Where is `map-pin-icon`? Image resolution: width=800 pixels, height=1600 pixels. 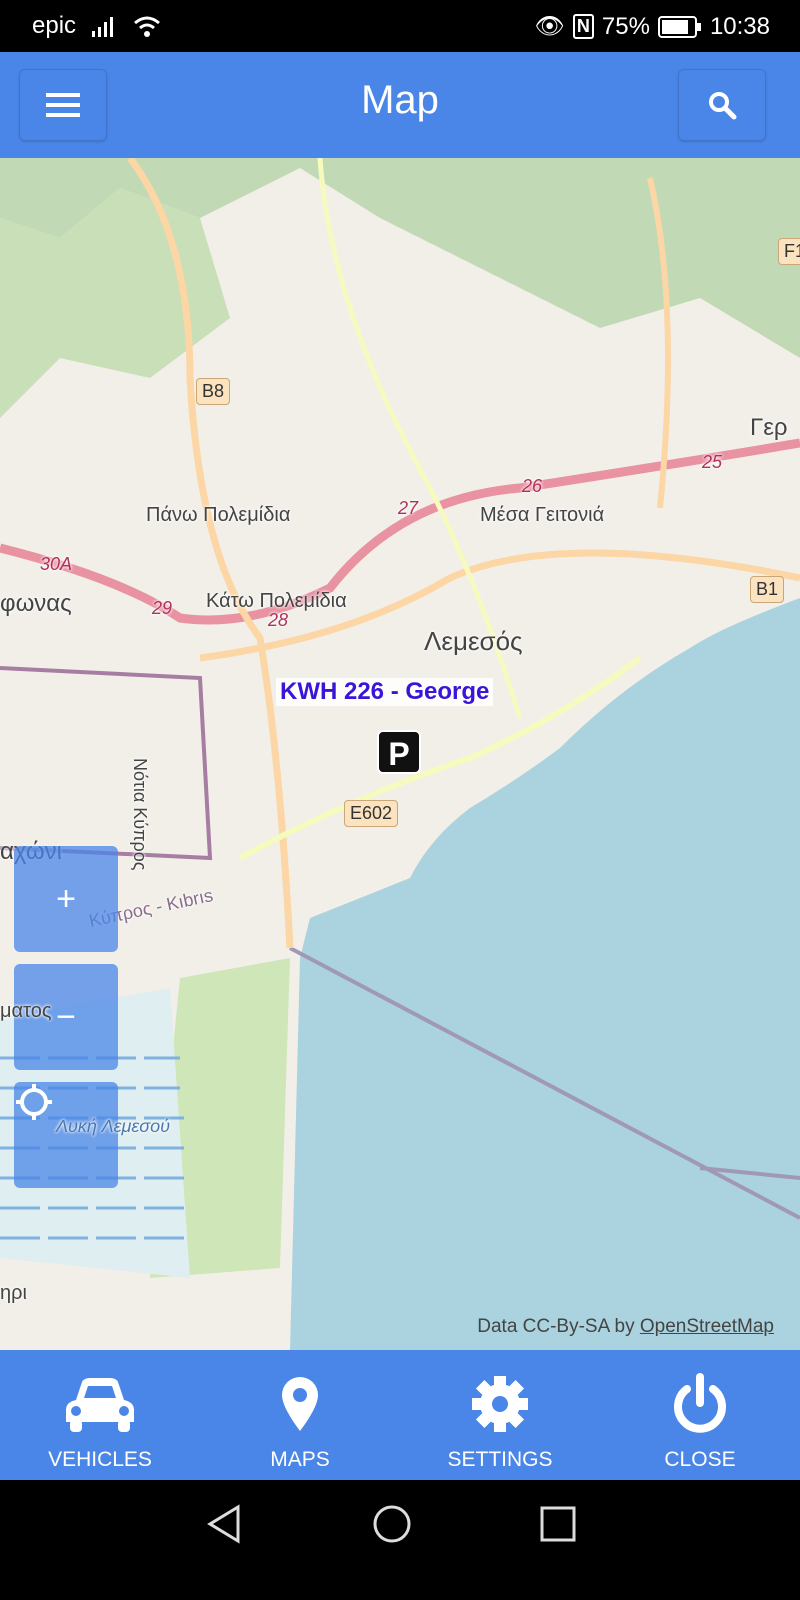 map-pin-icon is located at coordinates (300, 1404).